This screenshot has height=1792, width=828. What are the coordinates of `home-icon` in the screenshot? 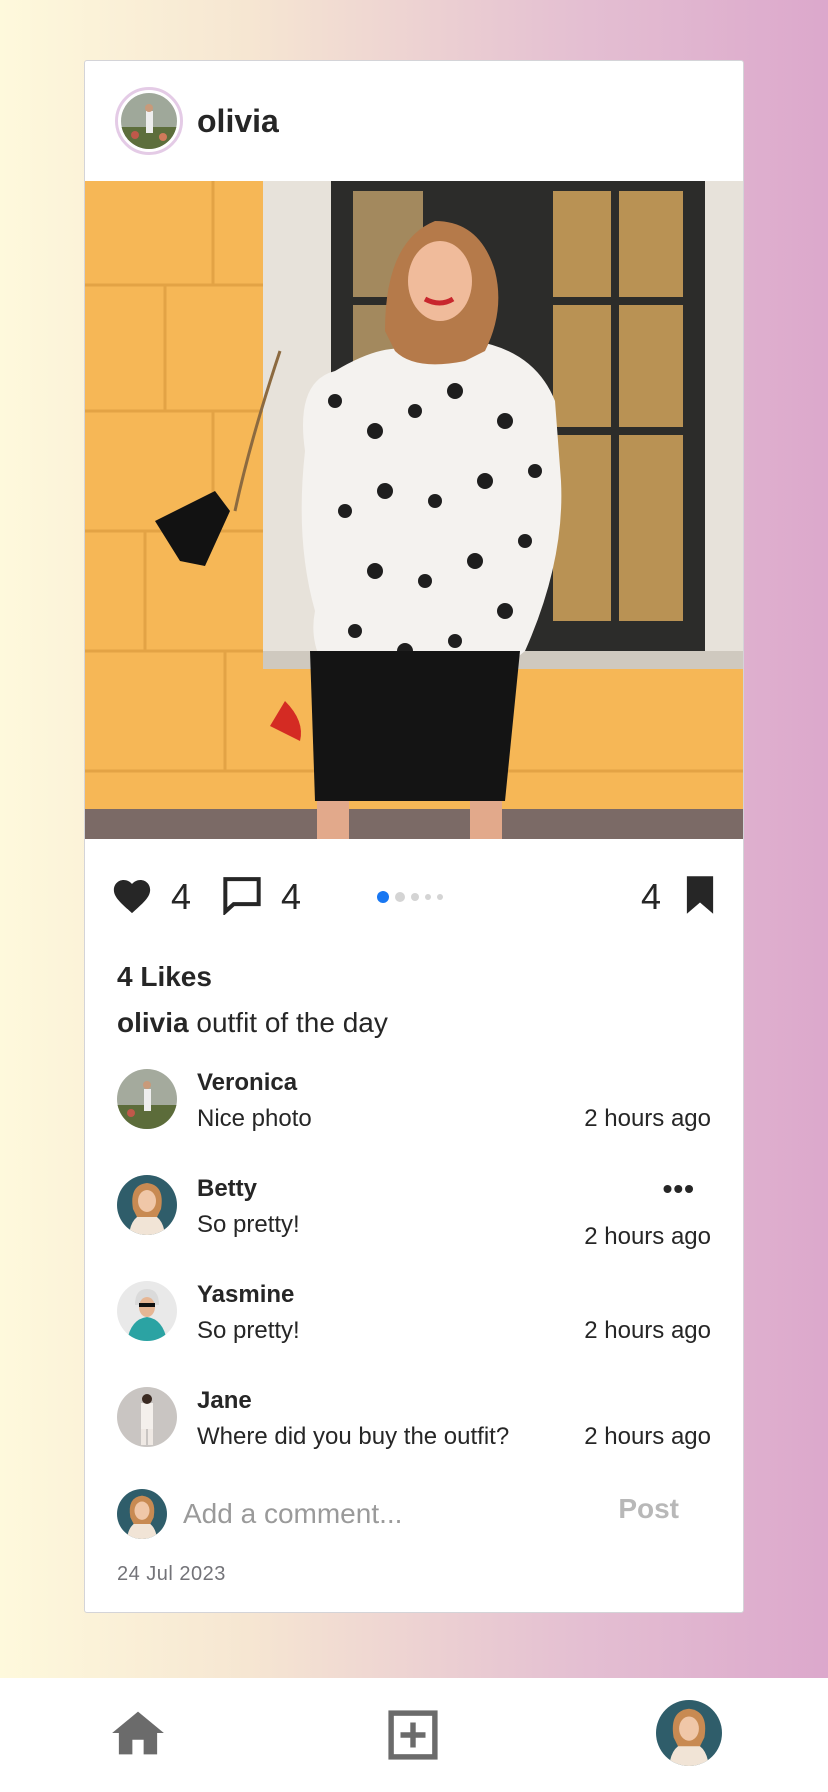 It's located at (138, 1733).